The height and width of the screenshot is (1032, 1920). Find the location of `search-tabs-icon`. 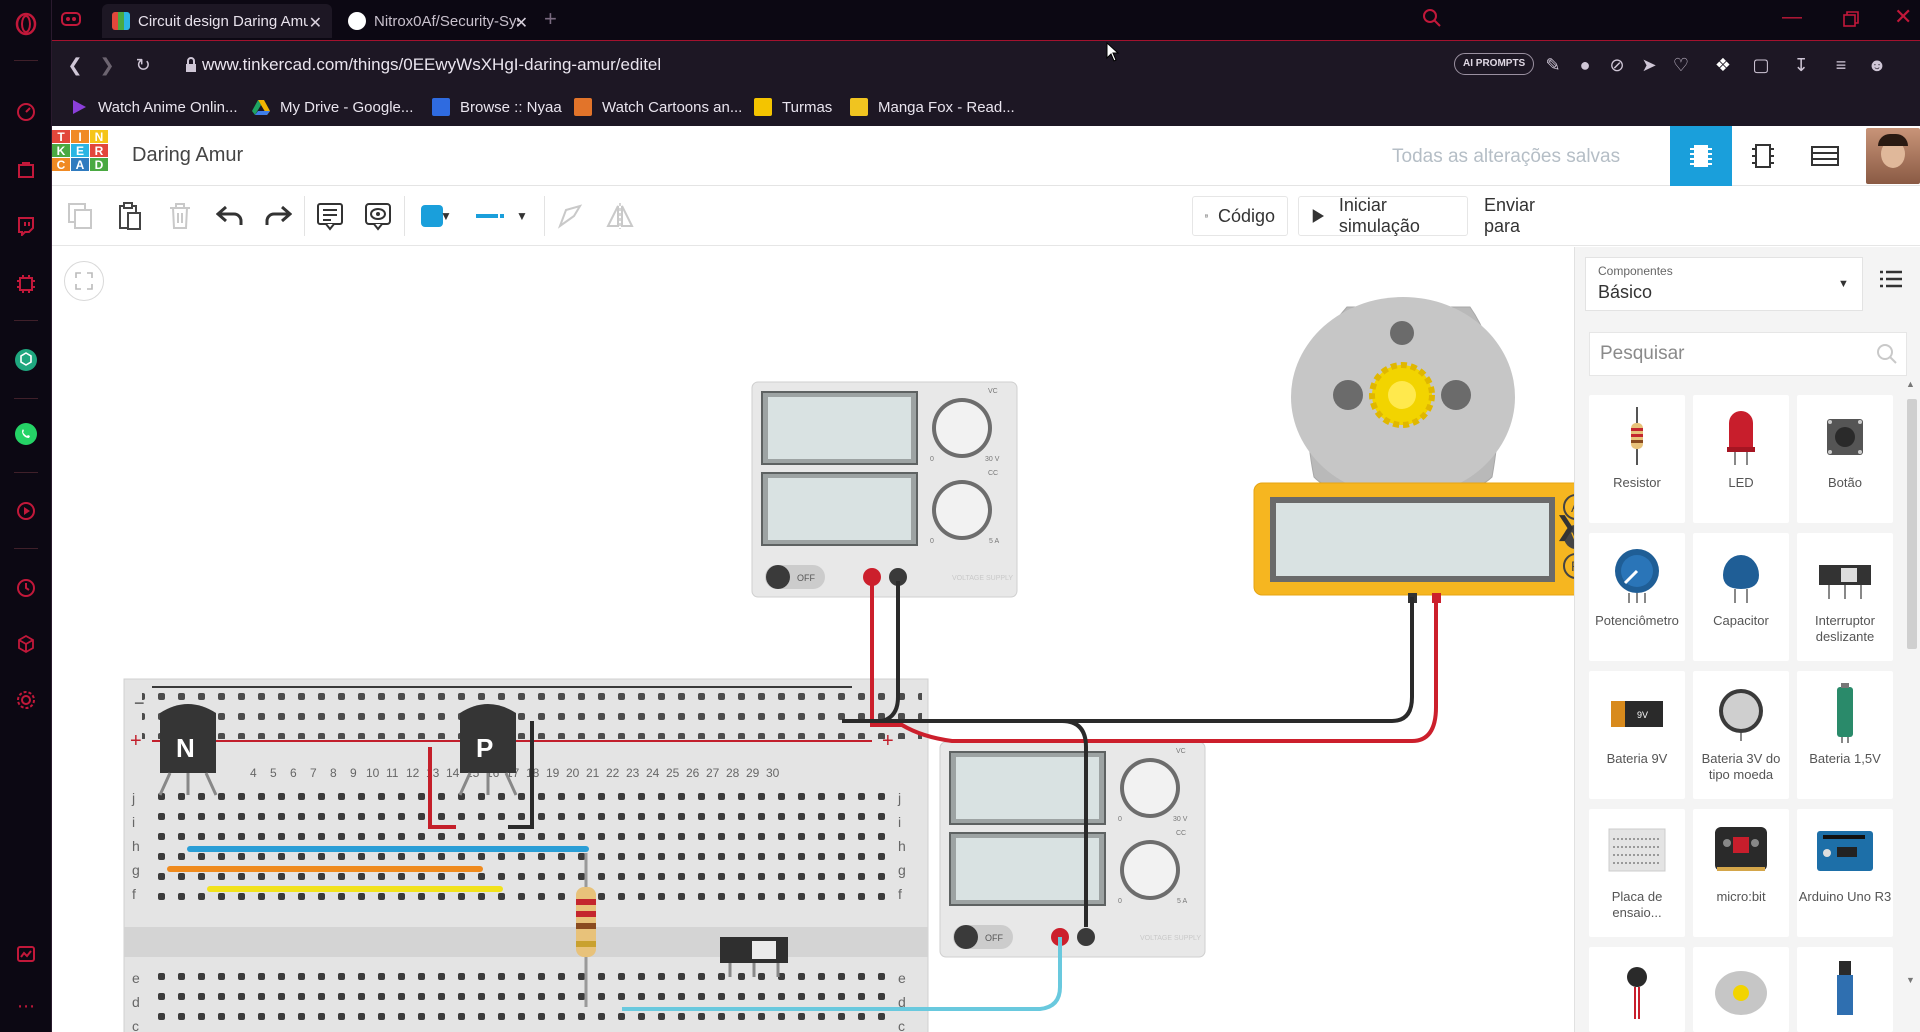

search-tabs-icon is located at coordinates (1432, 18).